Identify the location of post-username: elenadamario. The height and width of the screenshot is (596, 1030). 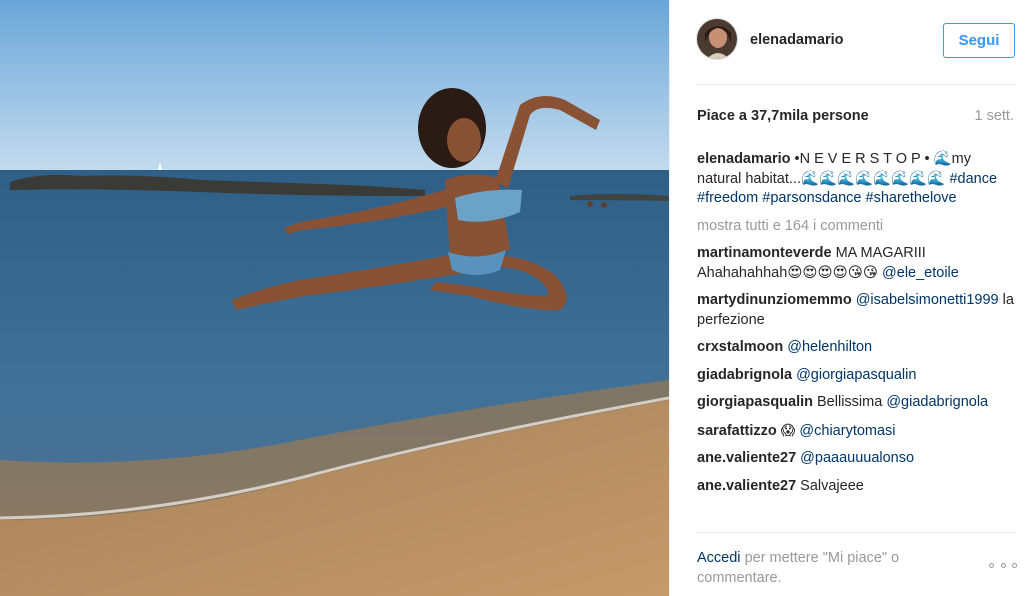
(797, 40).